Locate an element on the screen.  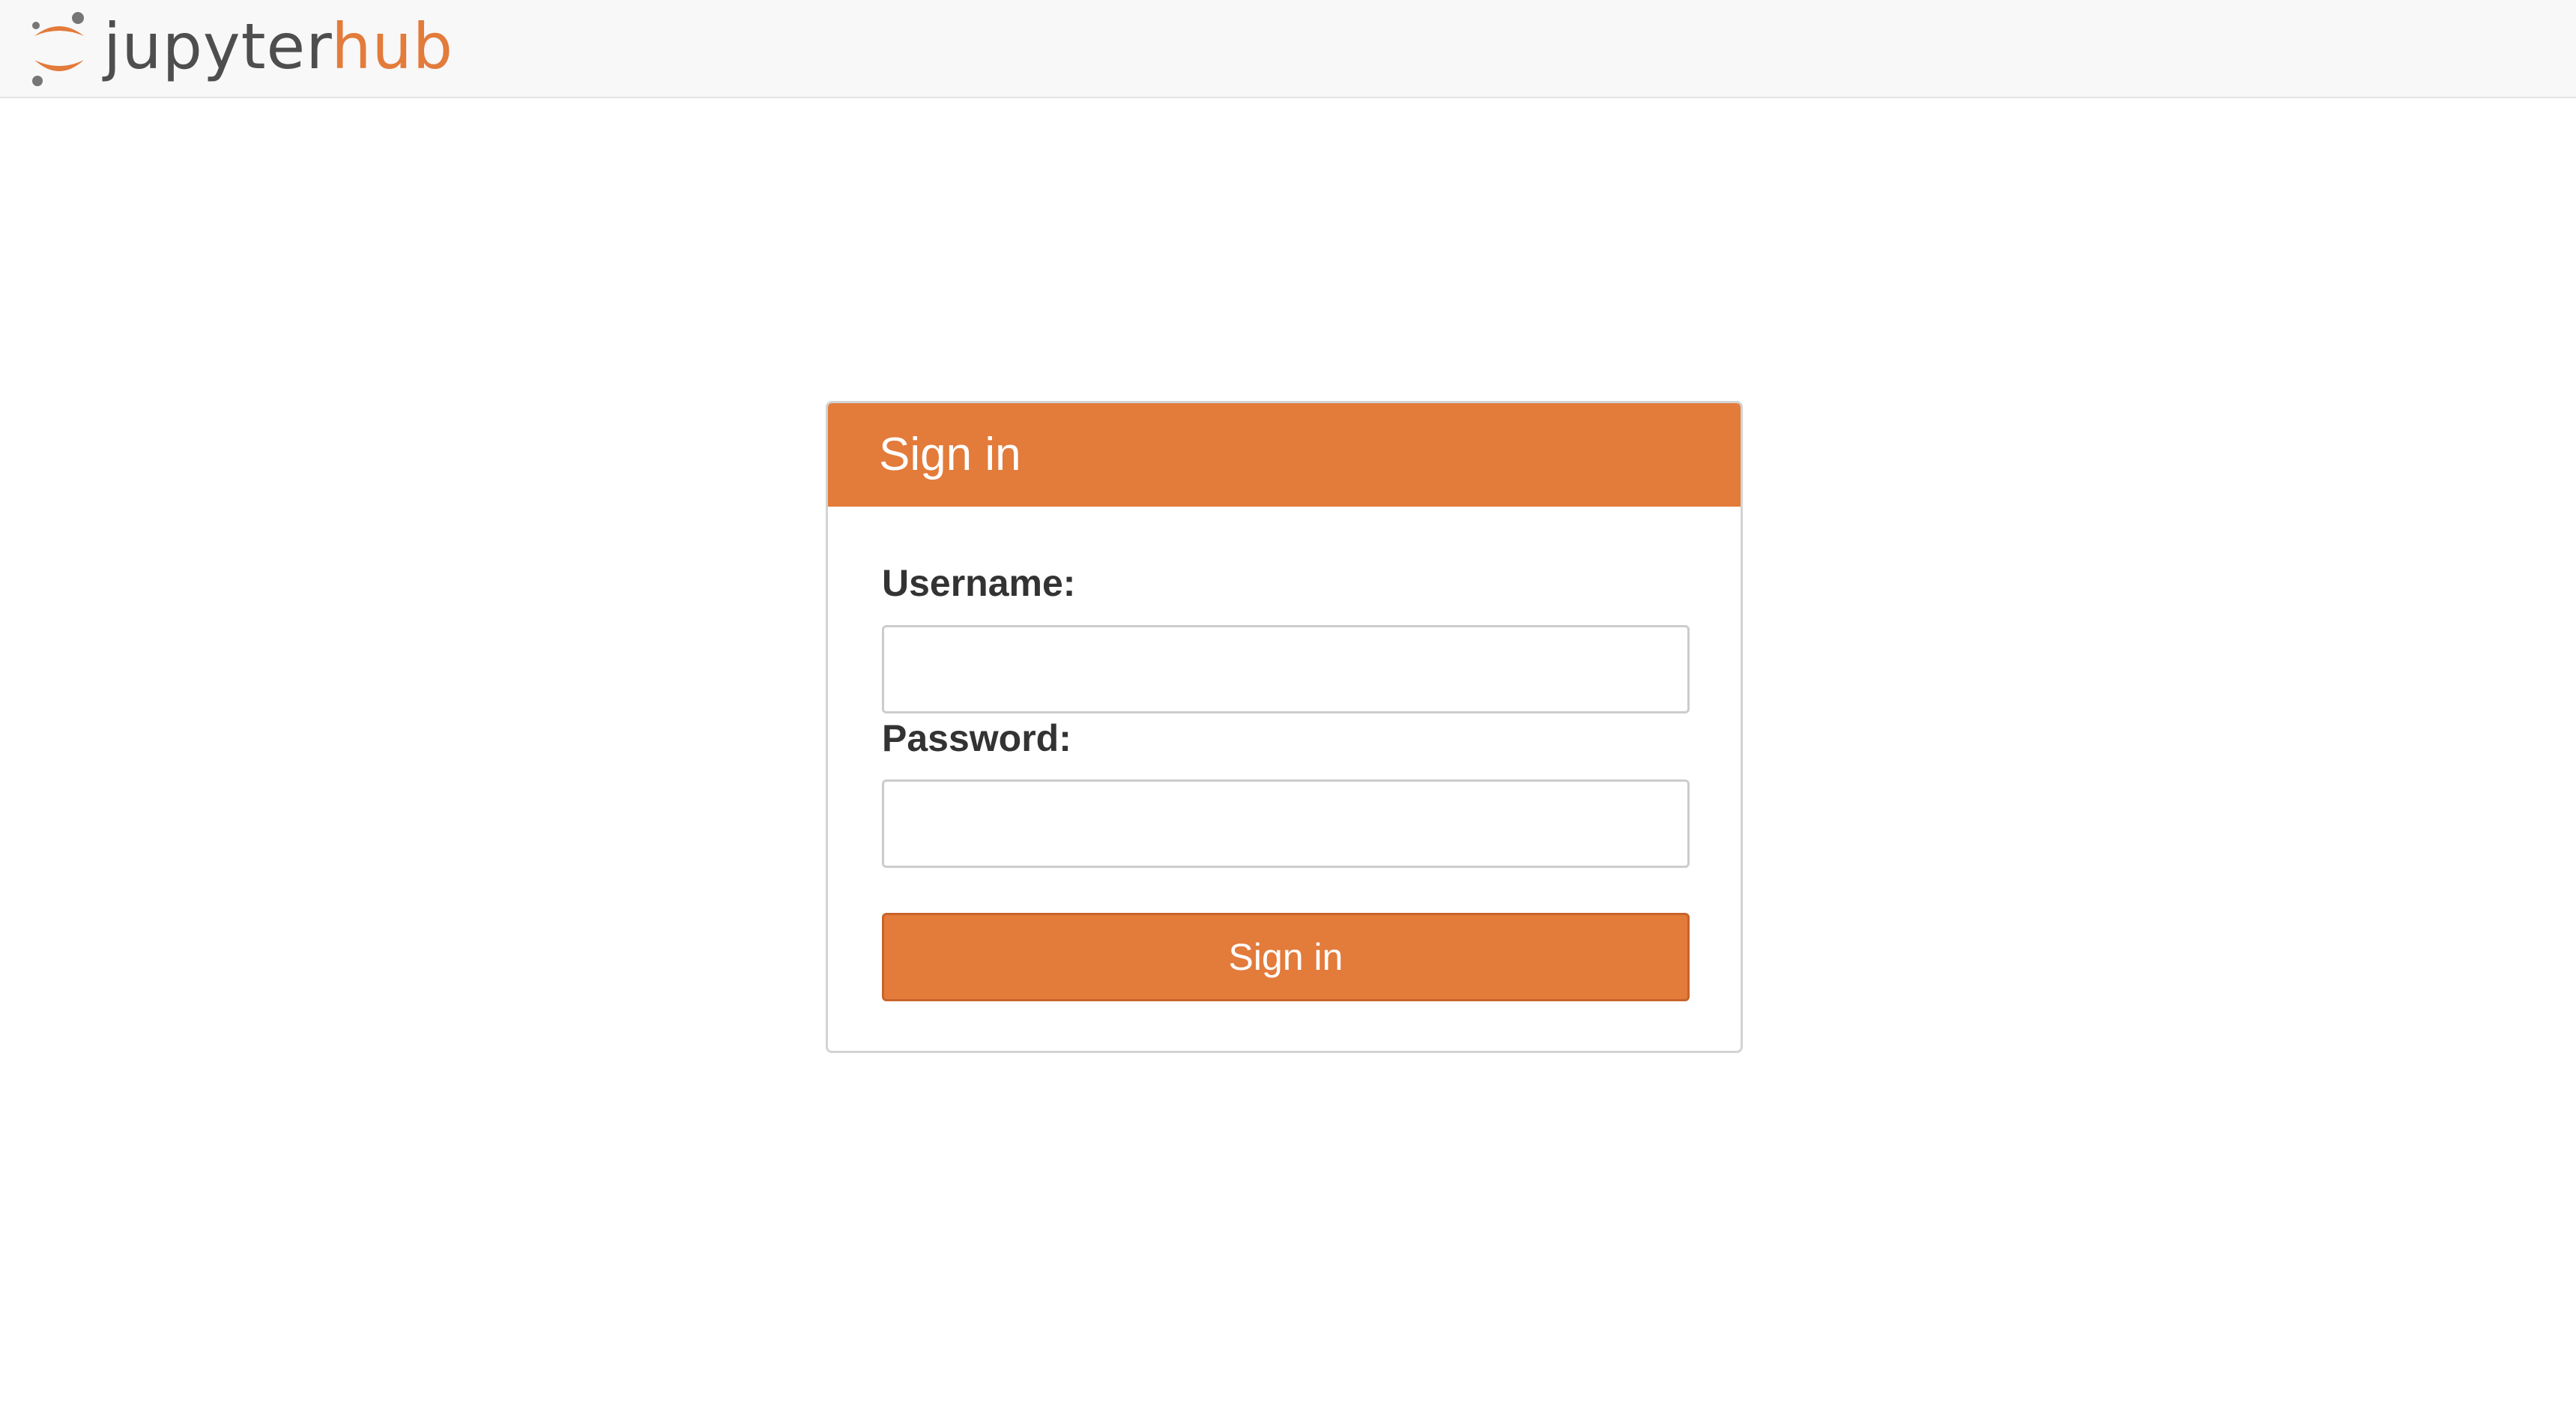
logo-text-jupyter: jupyter is located at coordinates (217, 46).